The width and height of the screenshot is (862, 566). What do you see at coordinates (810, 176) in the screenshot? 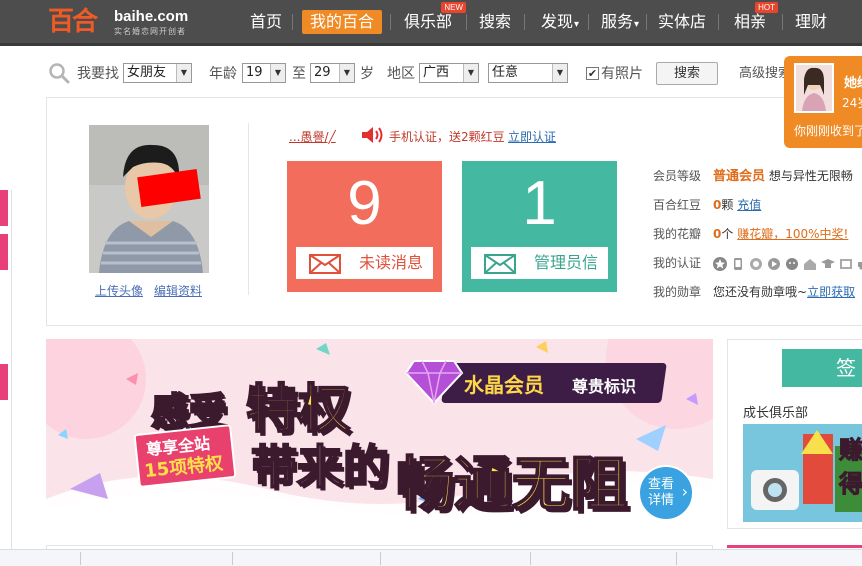
I see `member-level-desc: 想与异性无限畅` at bounding box center [810, 176].